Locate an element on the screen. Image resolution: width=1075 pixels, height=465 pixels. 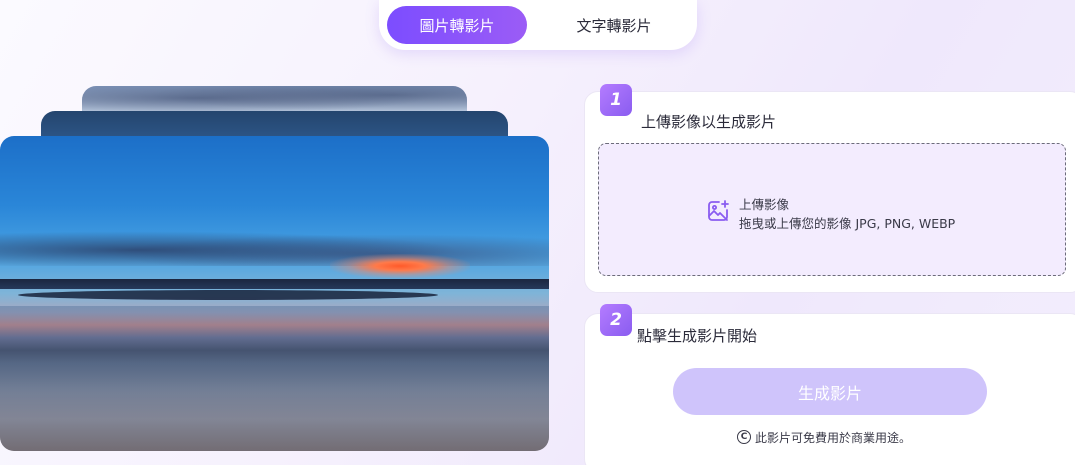
sunset-sun is located at coordinates (400, 266).